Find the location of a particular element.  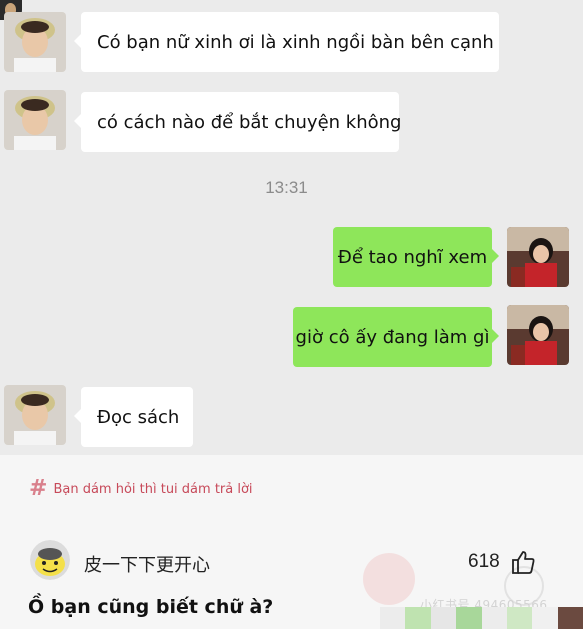

chat-timestamp: 13:31 is located at coordinates (286, 187).